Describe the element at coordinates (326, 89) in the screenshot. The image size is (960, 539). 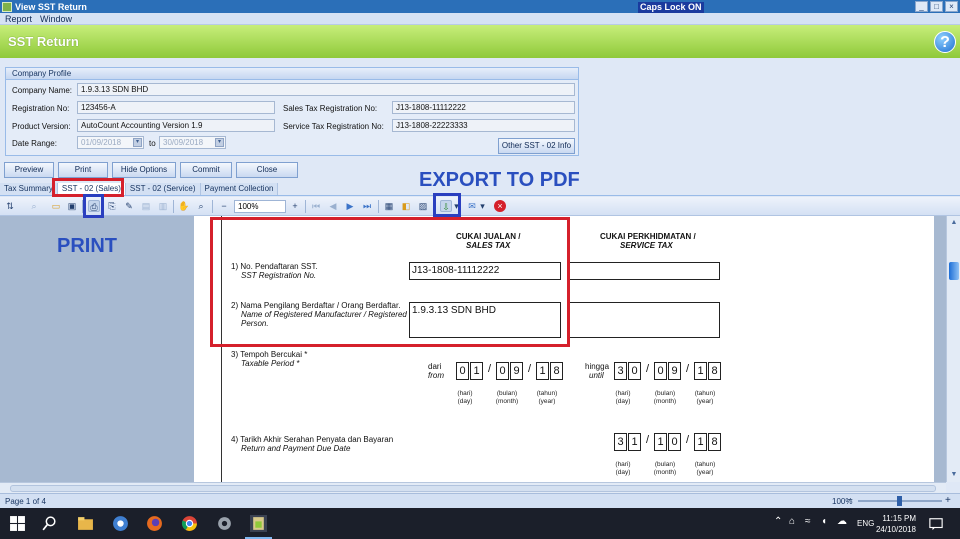
I see `company-name-field: 1.9.3.13 SDN BHD` at that location.